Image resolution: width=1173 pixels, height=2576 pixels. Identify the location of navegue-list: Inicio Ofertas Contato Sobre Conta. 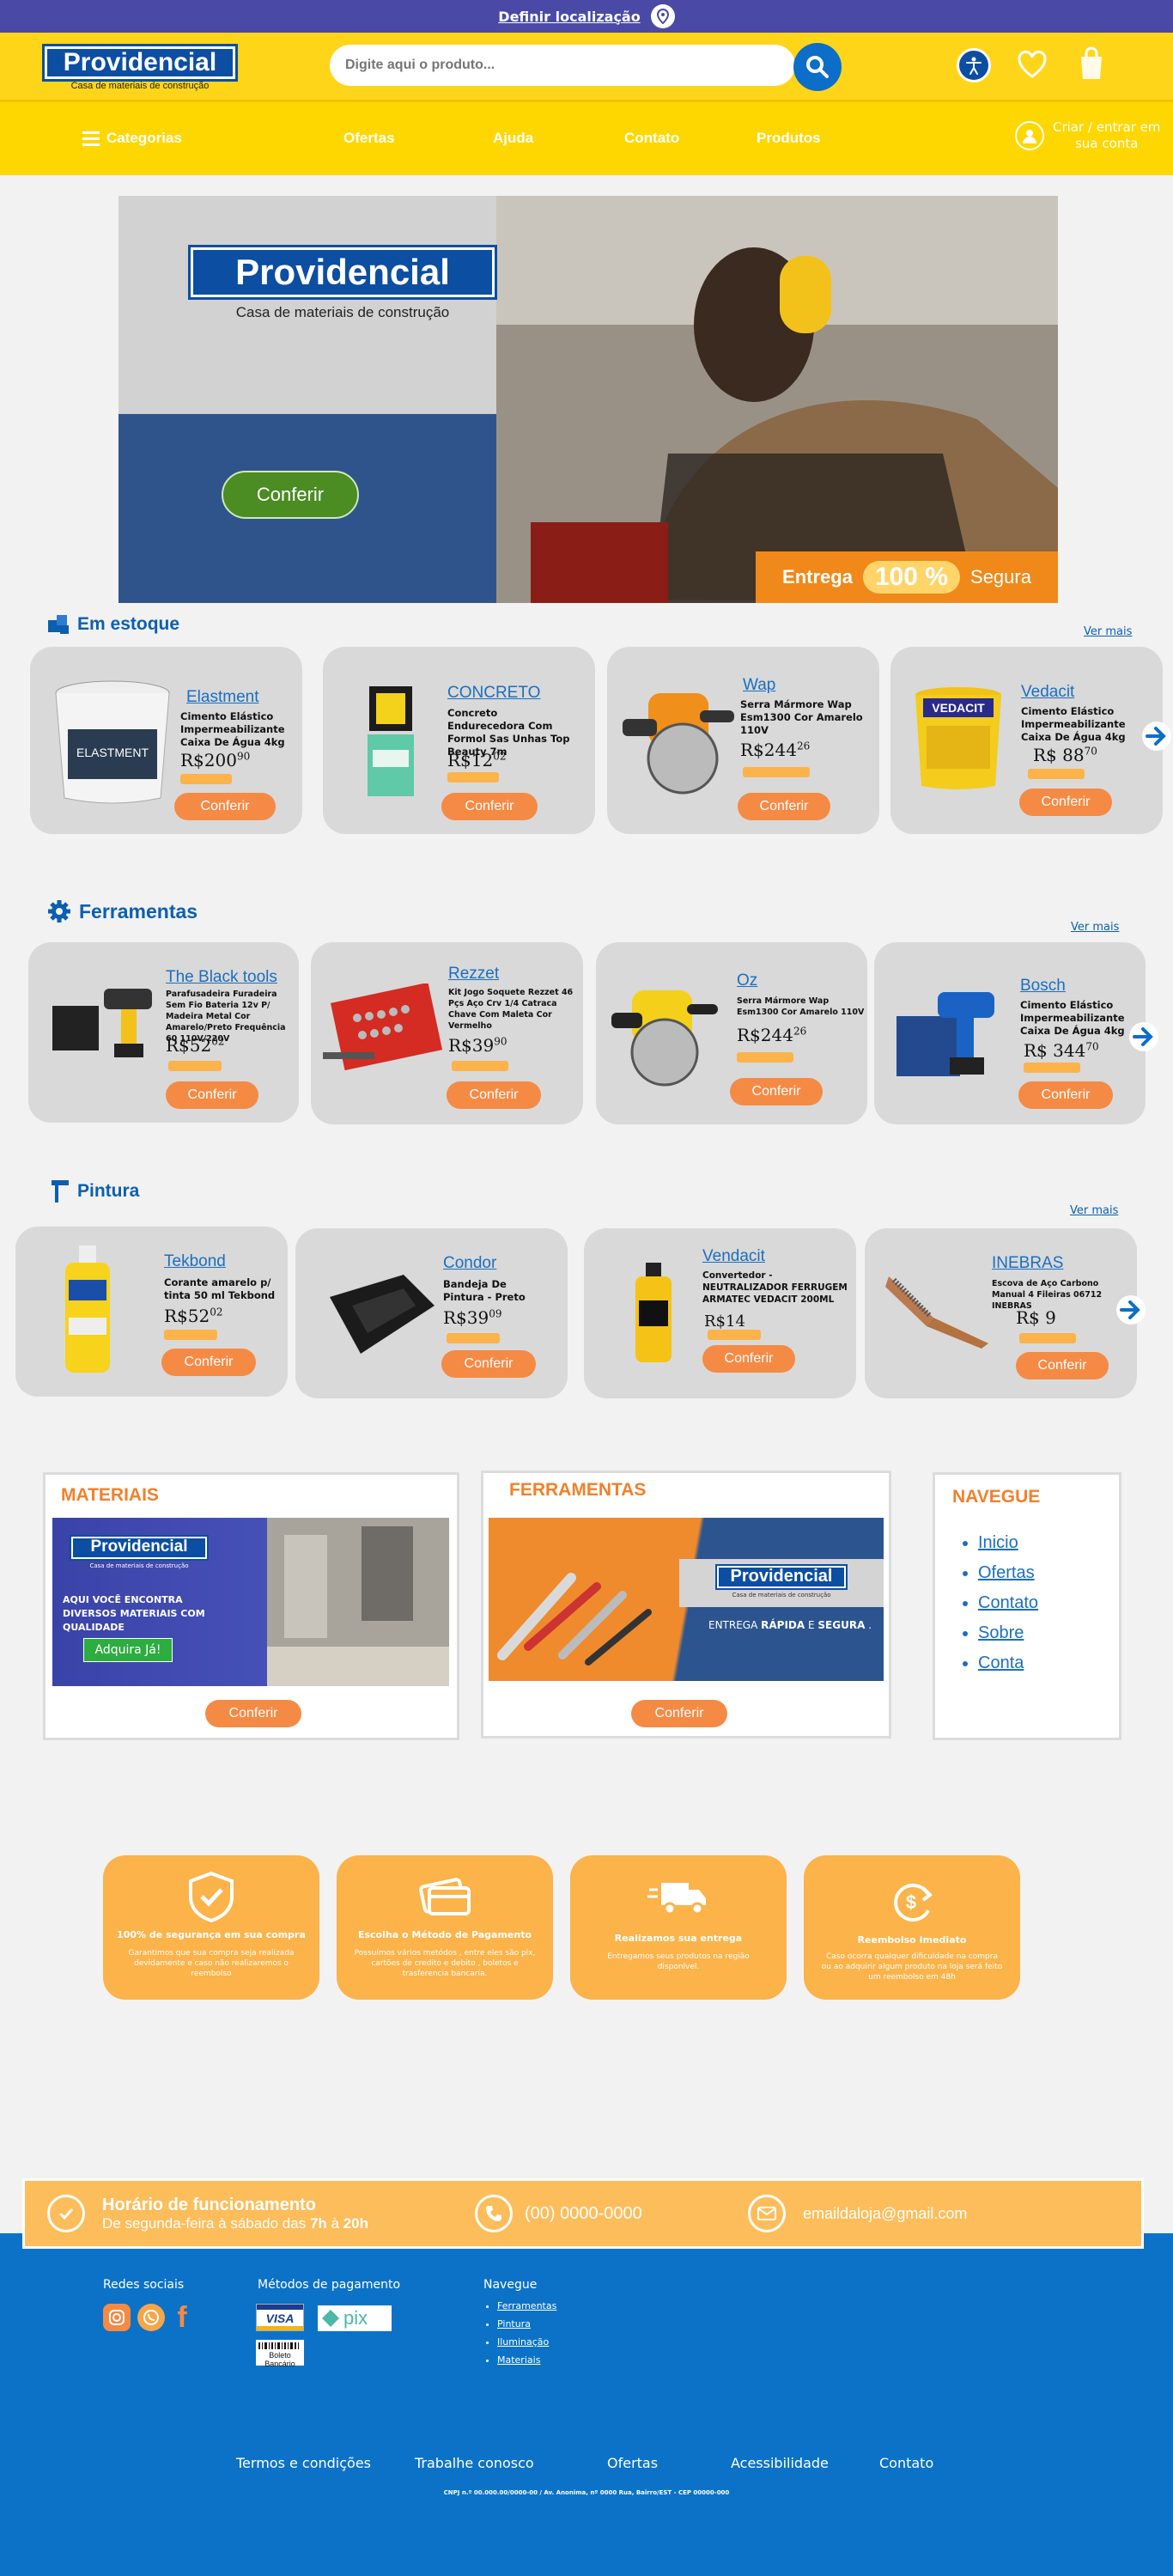
(1008, 1608).